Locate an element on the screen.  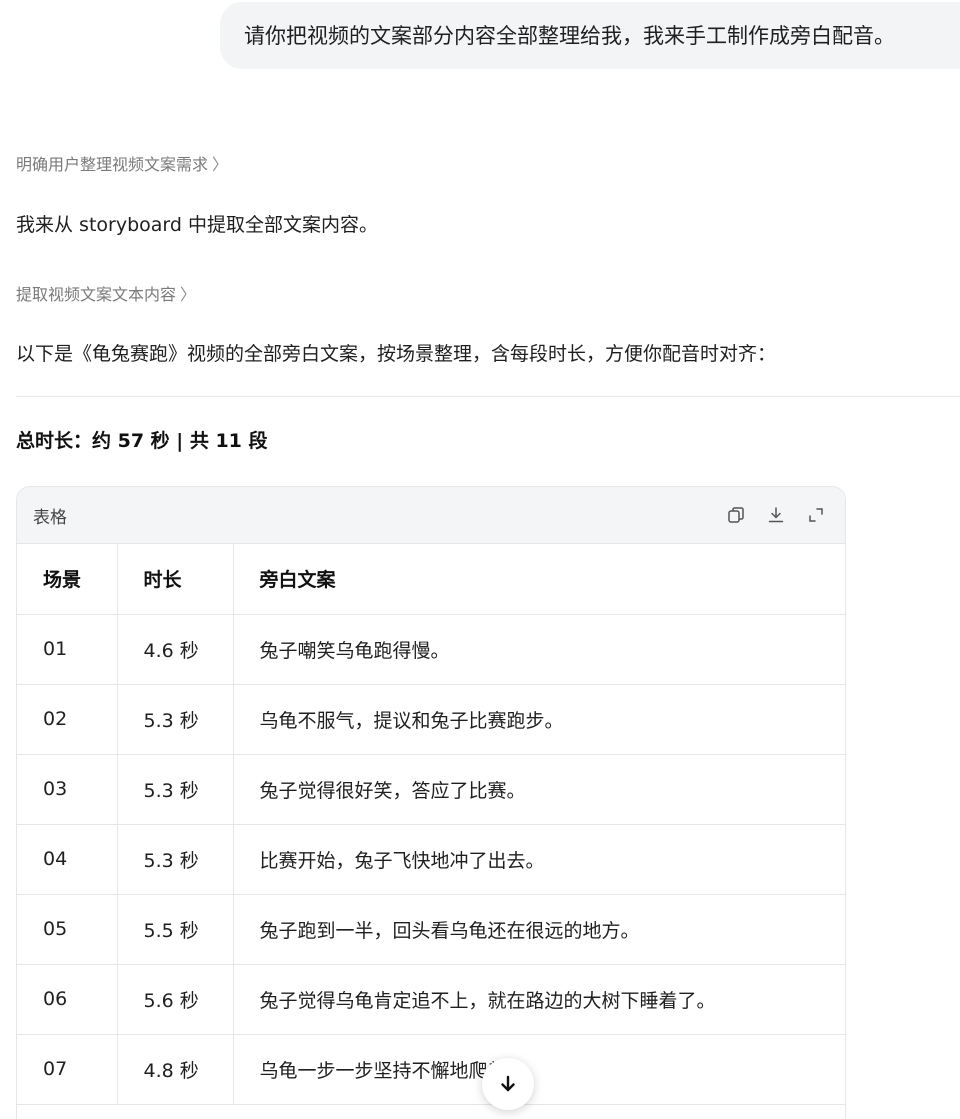
narration-cell: 比赛开始，兔子飞快地冲了出去。 is located at coordinates (539, 859).